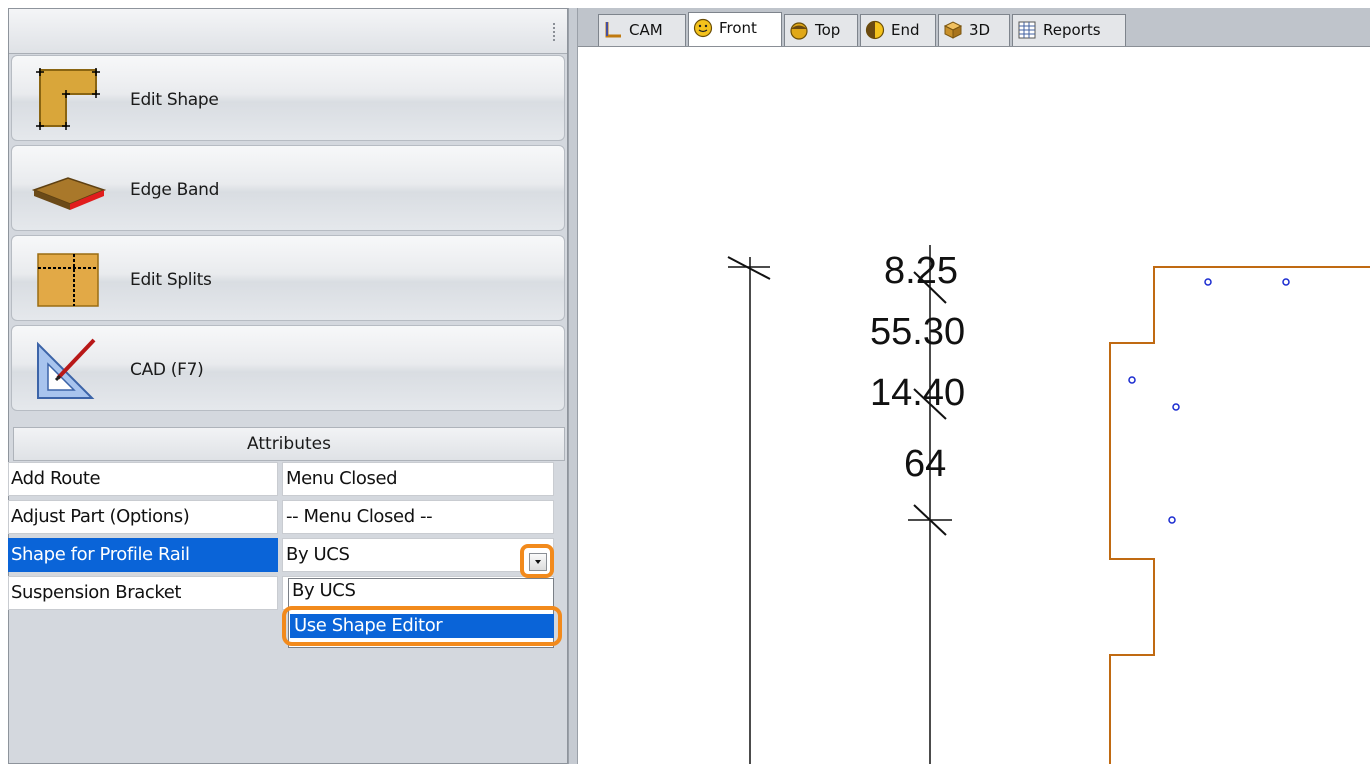  What do you see at coordinates (281, 480) in the screenshot?
I see `attribute-row: Add Route Menu Closed` at bounding box center [281, 480].